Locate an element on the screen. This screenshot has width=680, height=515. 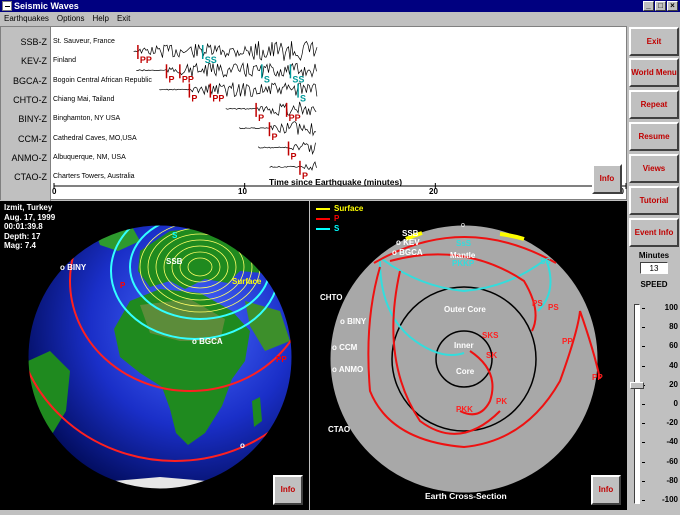
maximize-icon: □ is located at coordinates (660, 6).